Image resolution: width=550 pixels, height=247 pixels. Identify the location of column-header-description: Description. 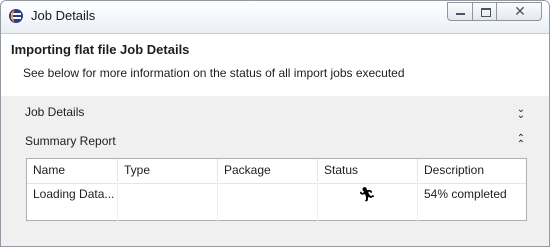
(472, 170).